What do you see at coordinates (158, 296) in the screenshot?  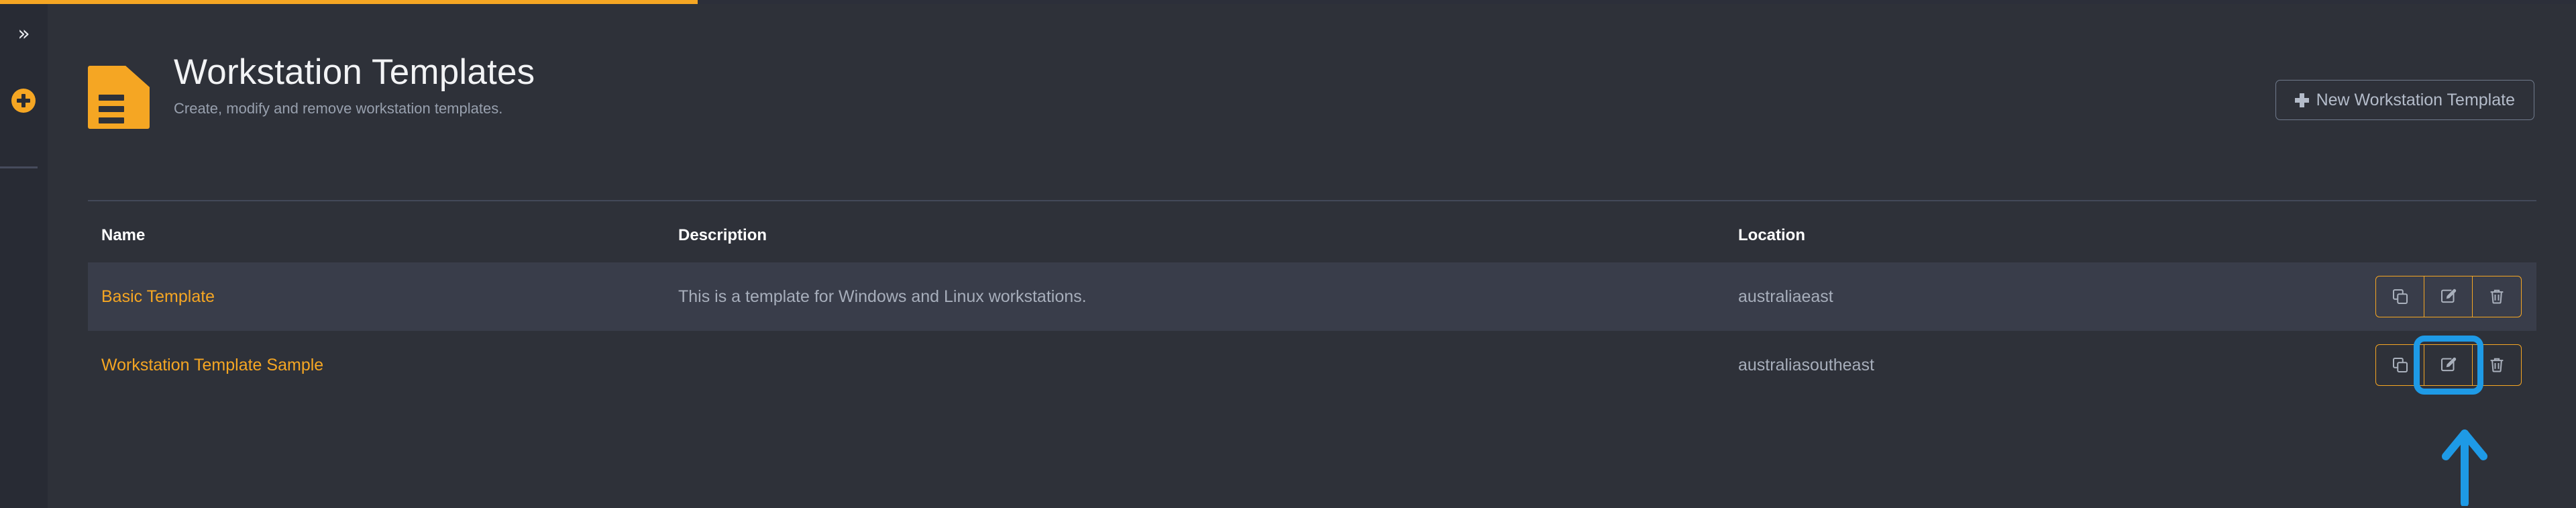 I see `template-name-link: Basic Template` at bounding box center [158, 296].